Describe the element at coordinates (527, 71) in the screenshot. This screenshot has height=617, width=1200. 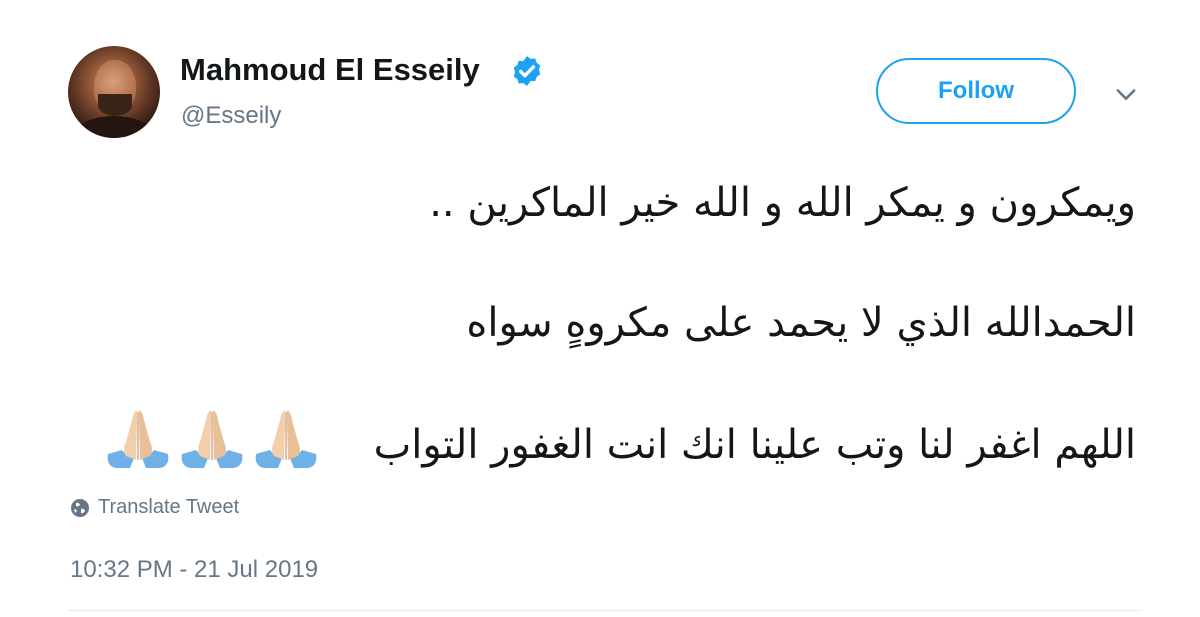
I see `verified-badge-icon` at that location.